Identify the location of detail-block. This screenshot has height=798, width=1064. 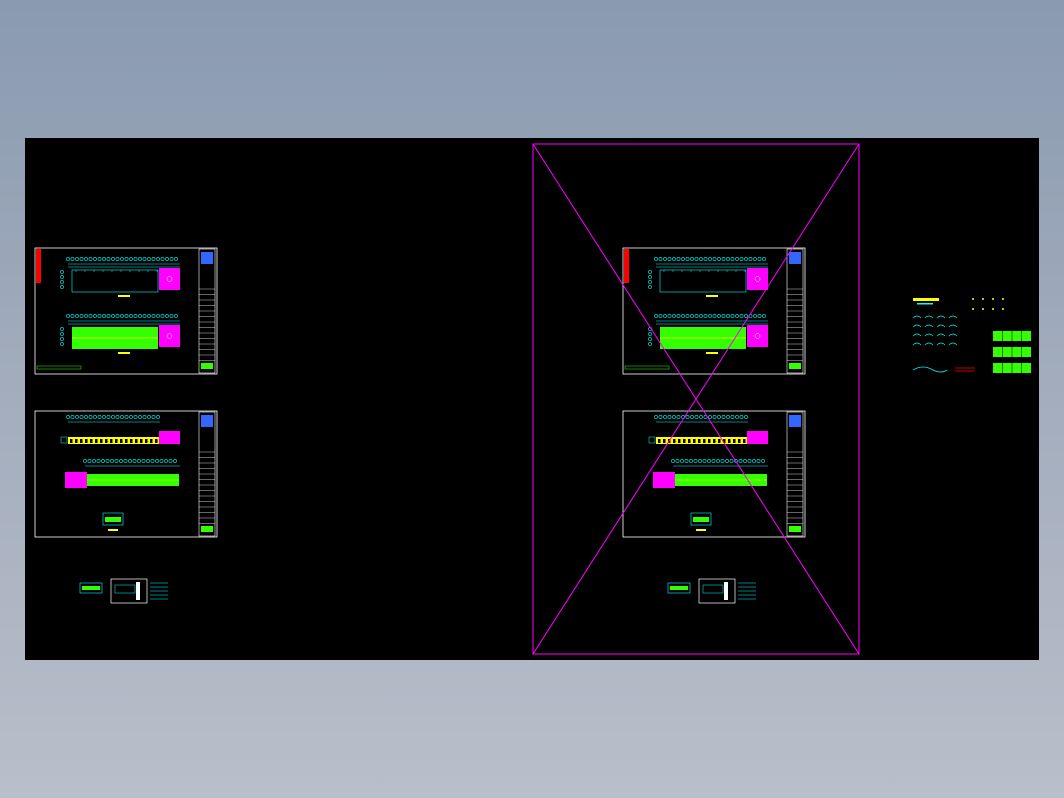
(726, 591).